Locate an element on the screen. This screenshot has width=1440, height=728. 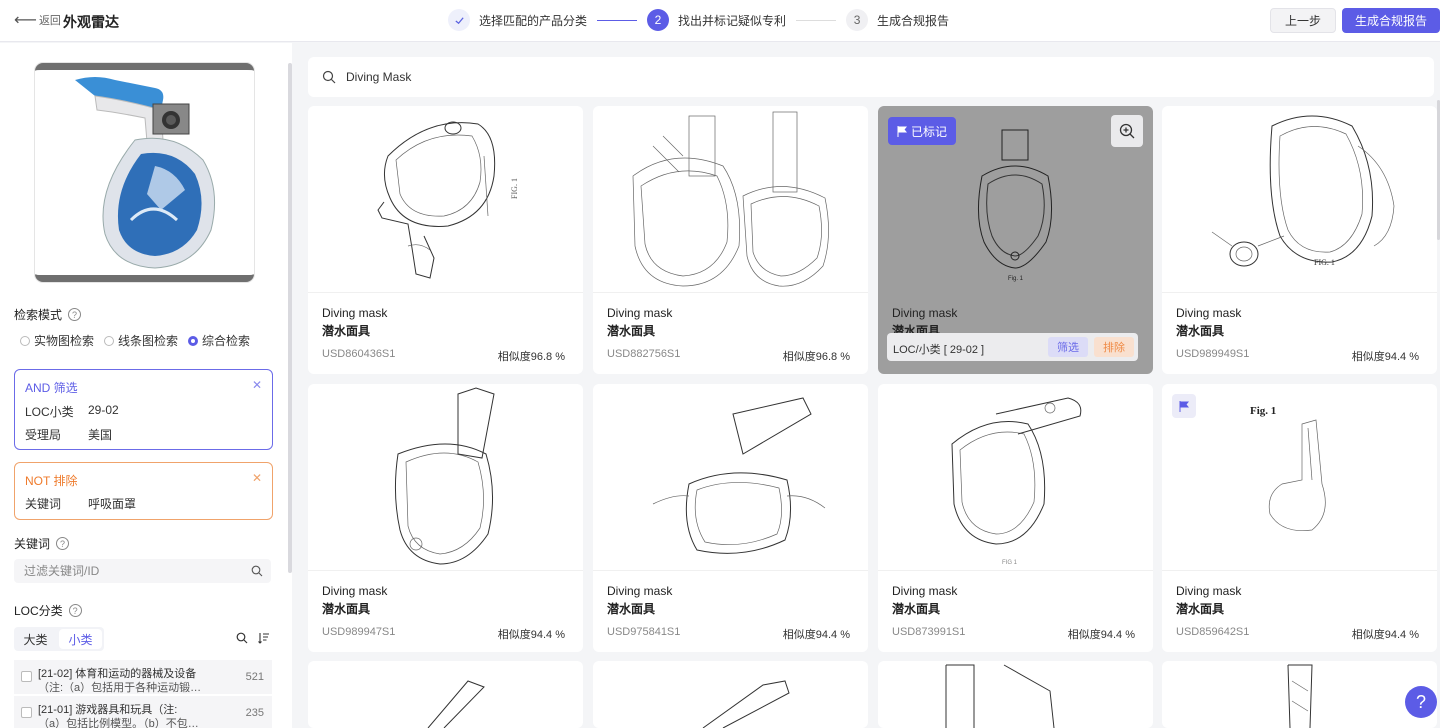
and-filter-title: AND 筛选 is located at coordinates (51, 388).